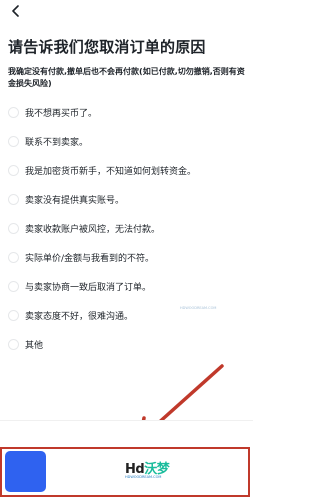 Image resolution: width=320 pixels, height=501 pixels. I want to click on reason-option-new-user: 我是加密货币新手，不知道如何划转资金。, so click(128, 170).